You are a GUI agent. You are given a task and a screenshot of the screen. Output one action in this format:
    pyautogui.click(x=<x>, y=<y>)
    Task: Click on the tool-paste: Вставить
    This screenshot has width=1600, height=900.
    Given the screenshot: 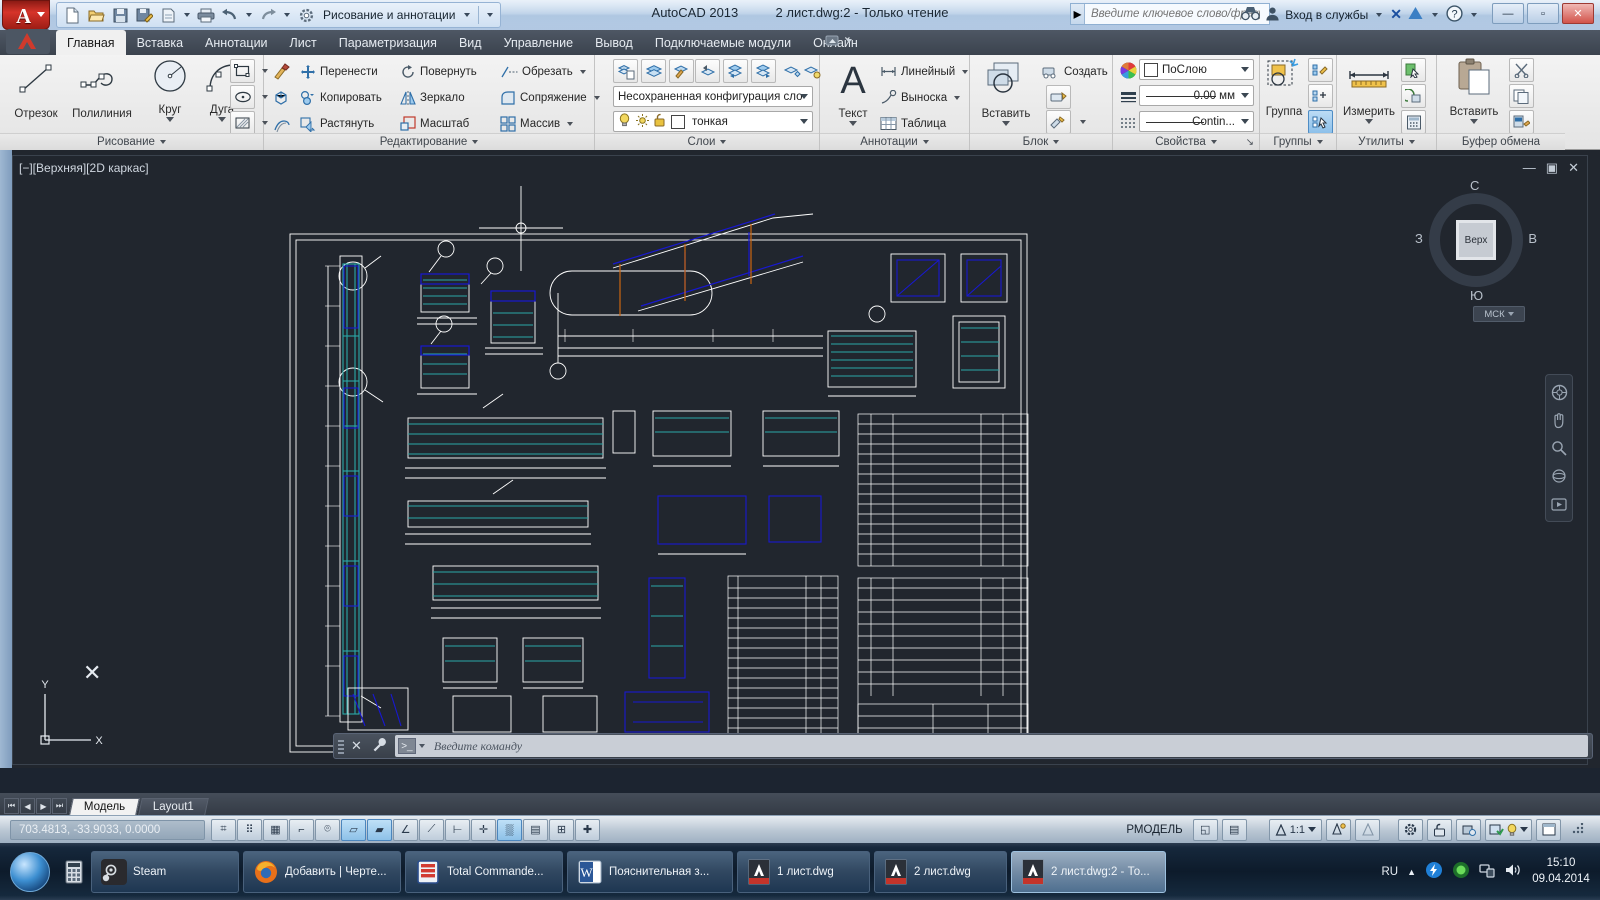 What is the action you would take?
    pyautogui.click(x=1474, y=93)
    